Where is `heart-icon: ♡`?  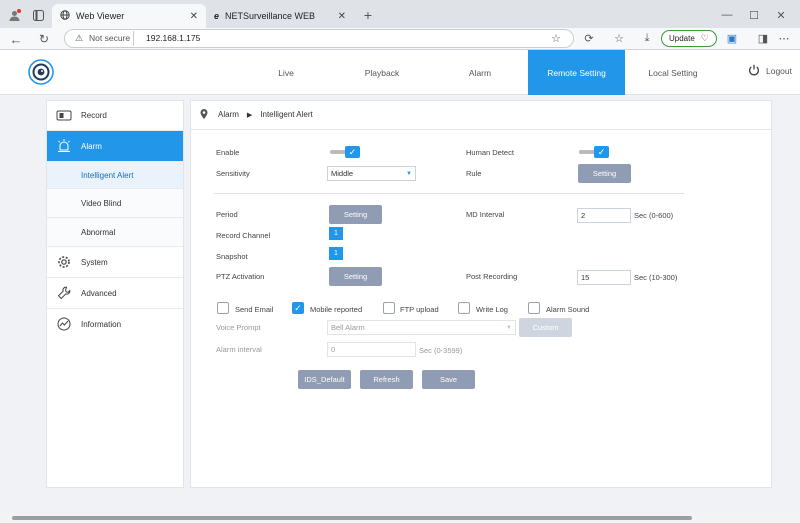 heart-icon: ♡ is located at coordinates (704, 38).